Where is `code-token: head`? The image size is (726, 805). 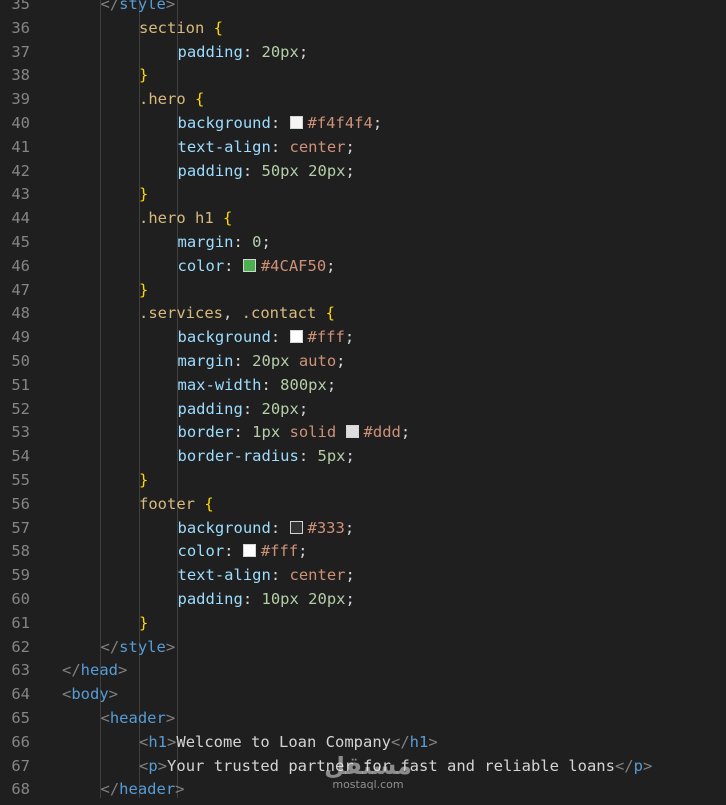 code-token: head is located at coordinates (99, 670).